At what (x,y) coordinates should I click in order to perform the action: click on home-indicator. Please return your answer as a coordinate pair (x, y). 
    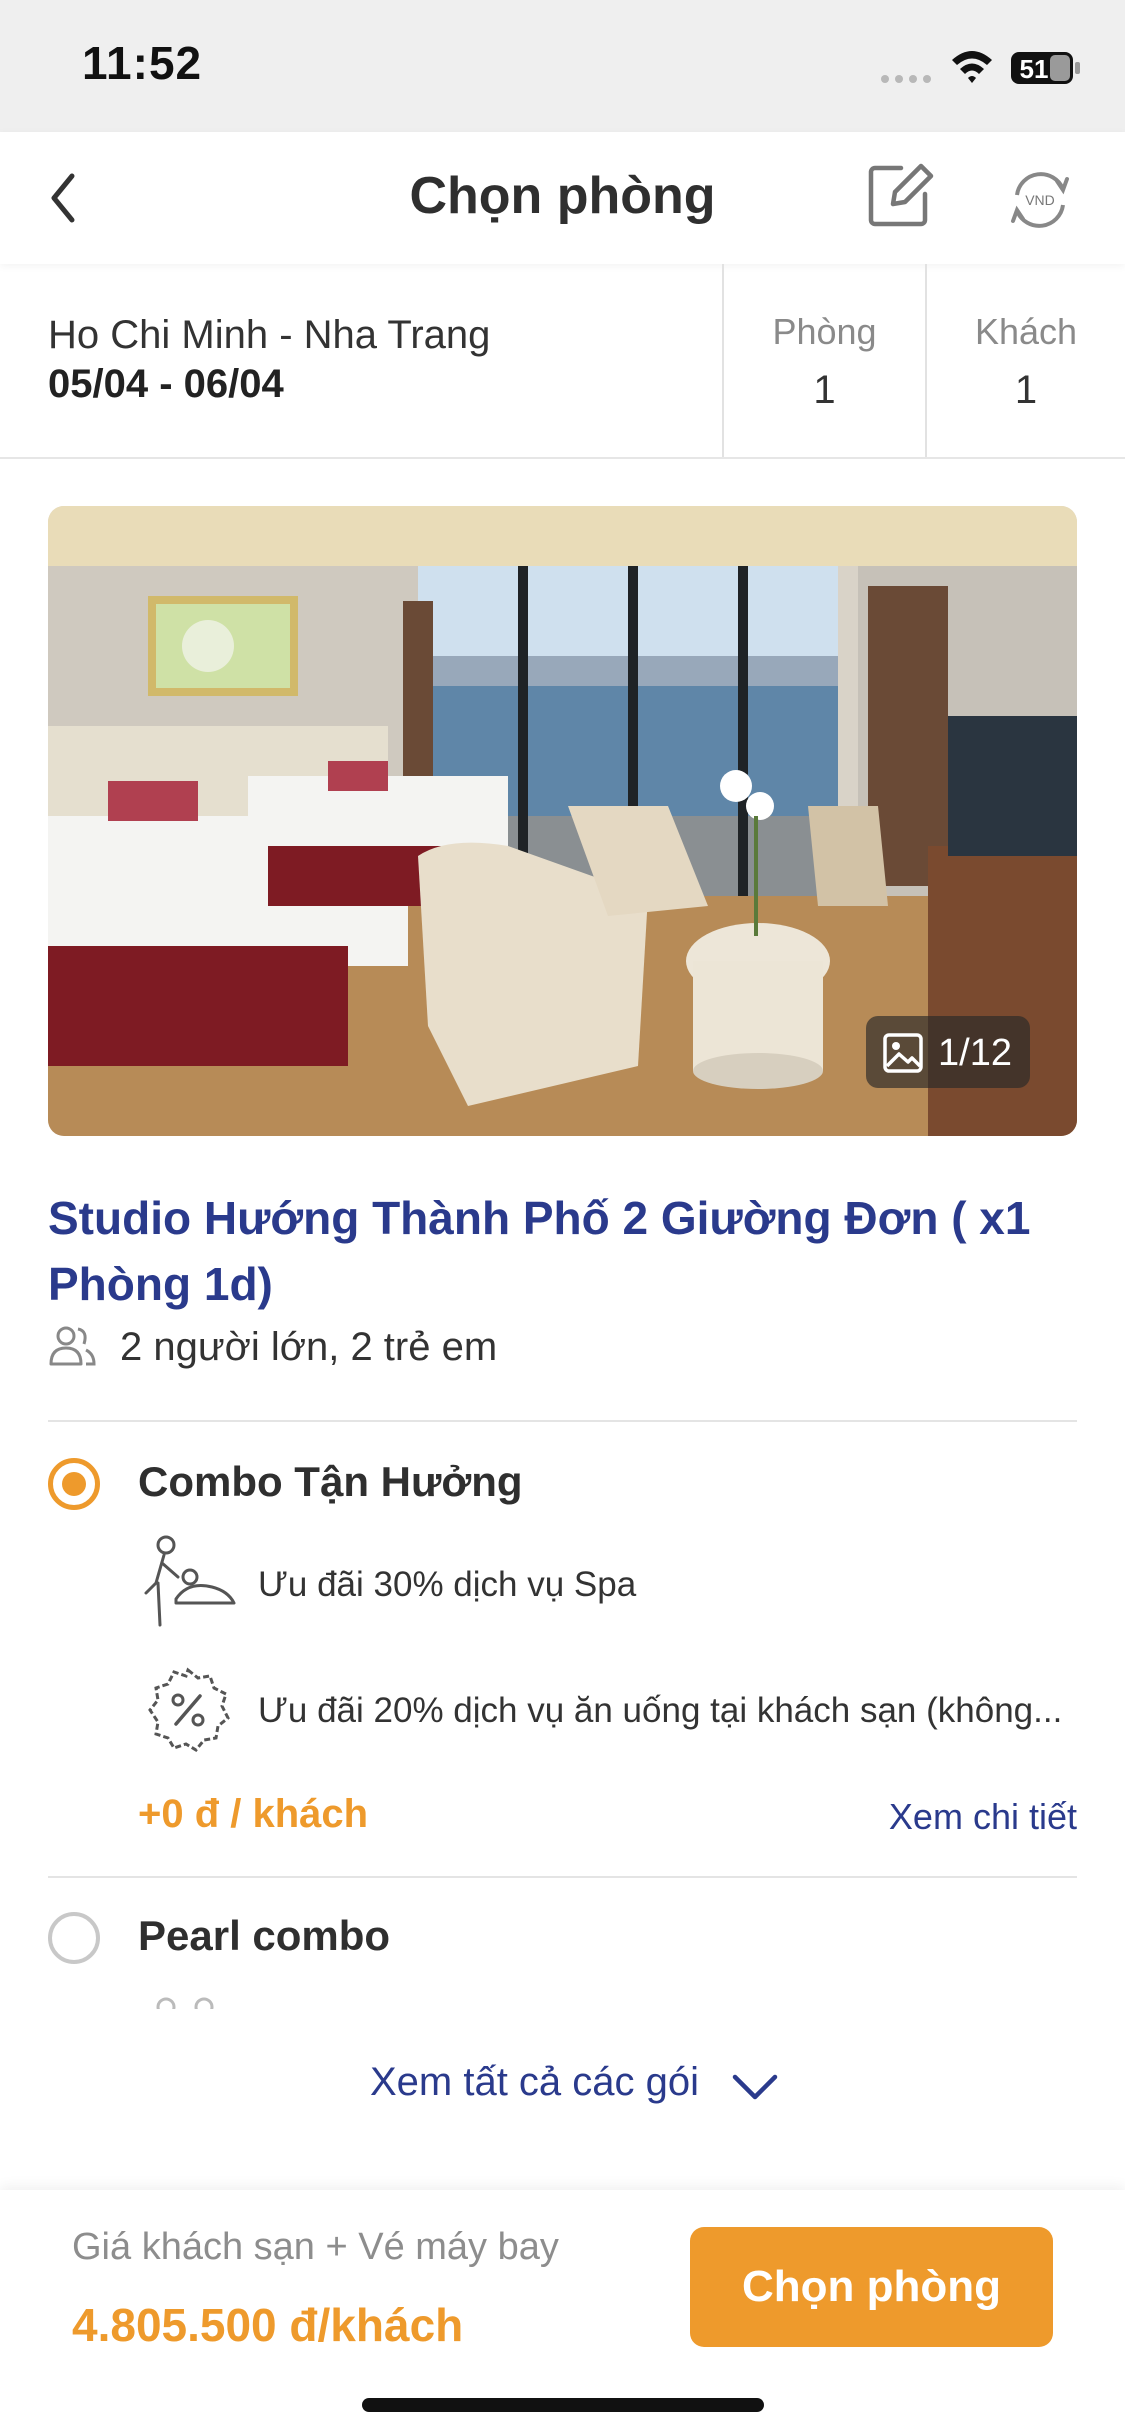
    Looking at the image, I should click on (563, 2405).